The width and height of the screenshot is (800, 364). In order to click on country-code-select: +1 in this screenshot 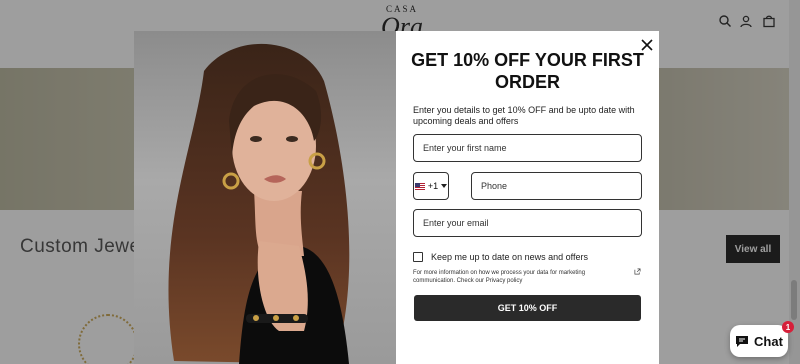, I will do `click(431, 186)`.